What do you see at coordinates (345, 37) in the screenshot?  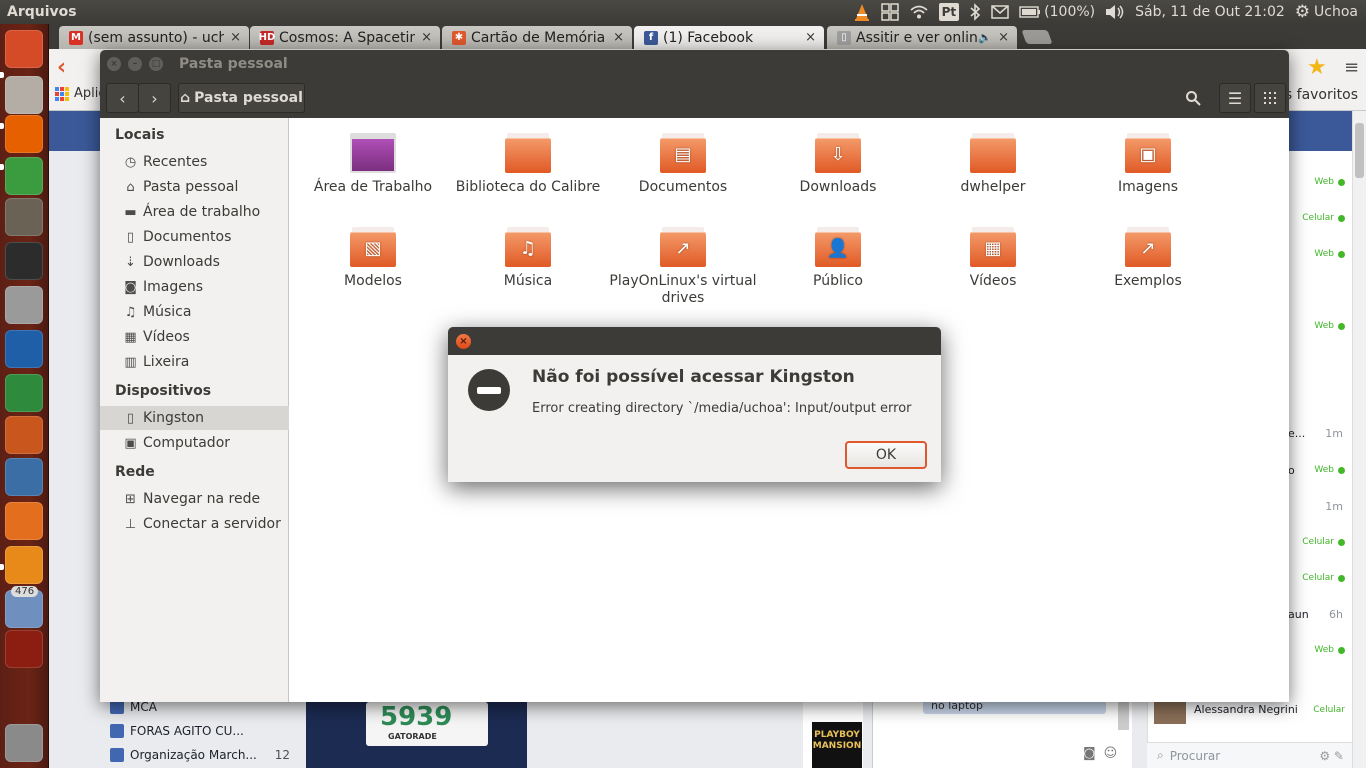 I see `browser-tab: HDCosmos: A Spacetime ×` at bounding box center [345, 37].